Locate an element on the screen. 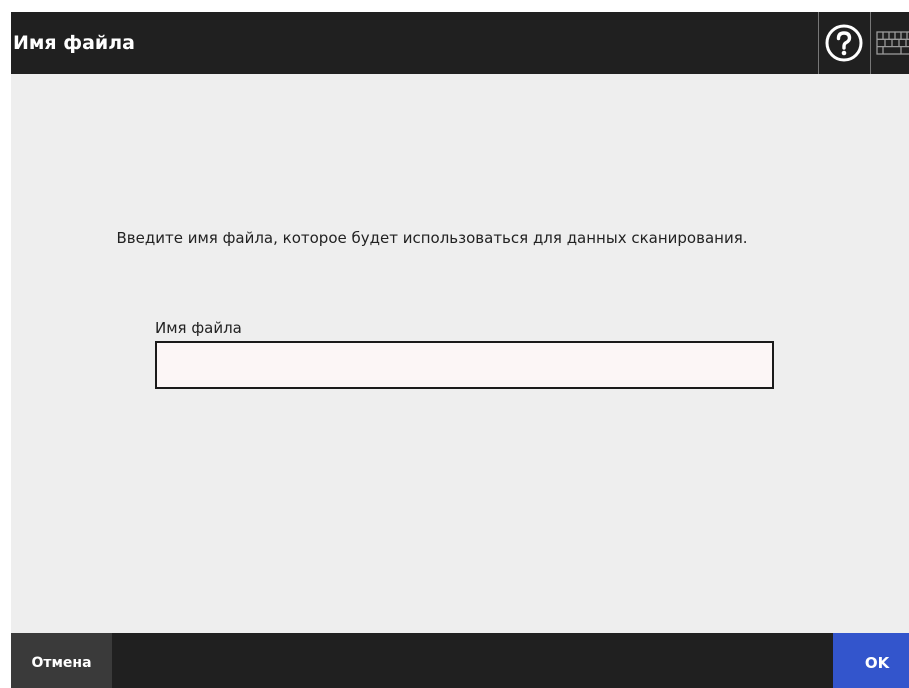 The height and width of the screenshot is (688, 909). footer-bar: Отмена OK is located at coordinates (460, 660).